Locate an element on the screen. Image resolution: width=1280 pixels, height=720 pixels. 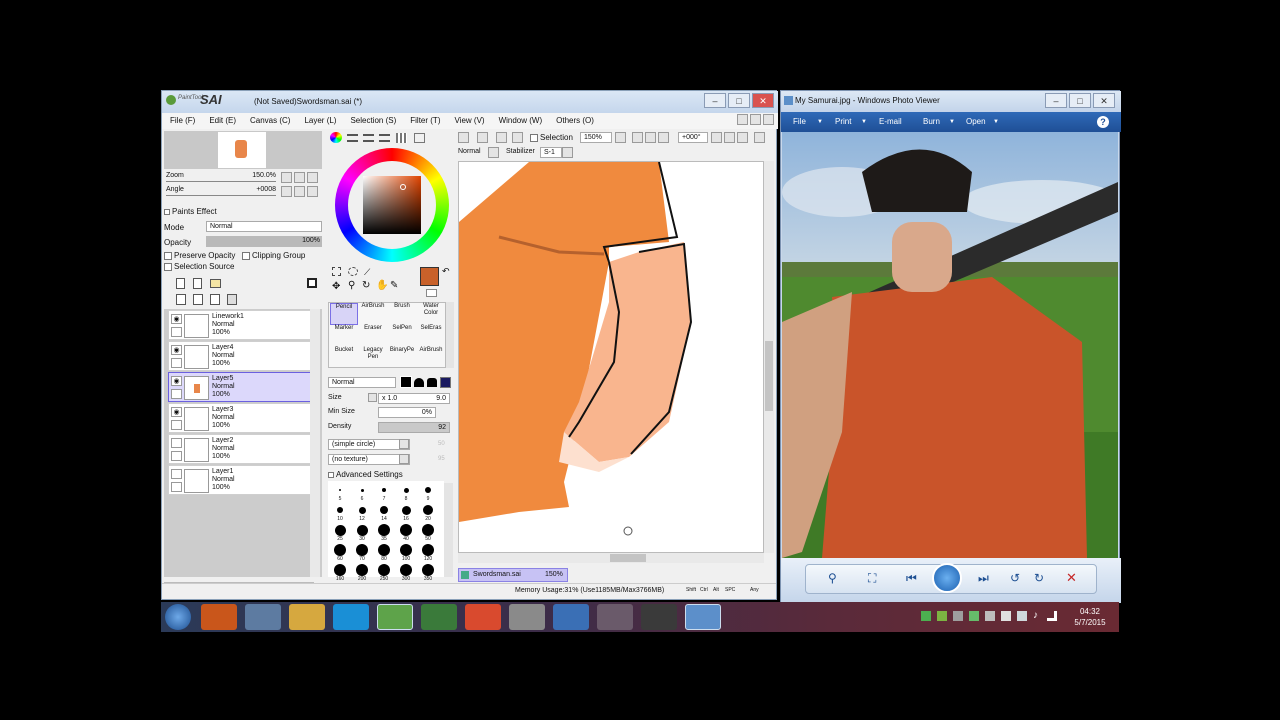
document-tab: Swordsman.sai 150% is located at coordinates (513, 575).